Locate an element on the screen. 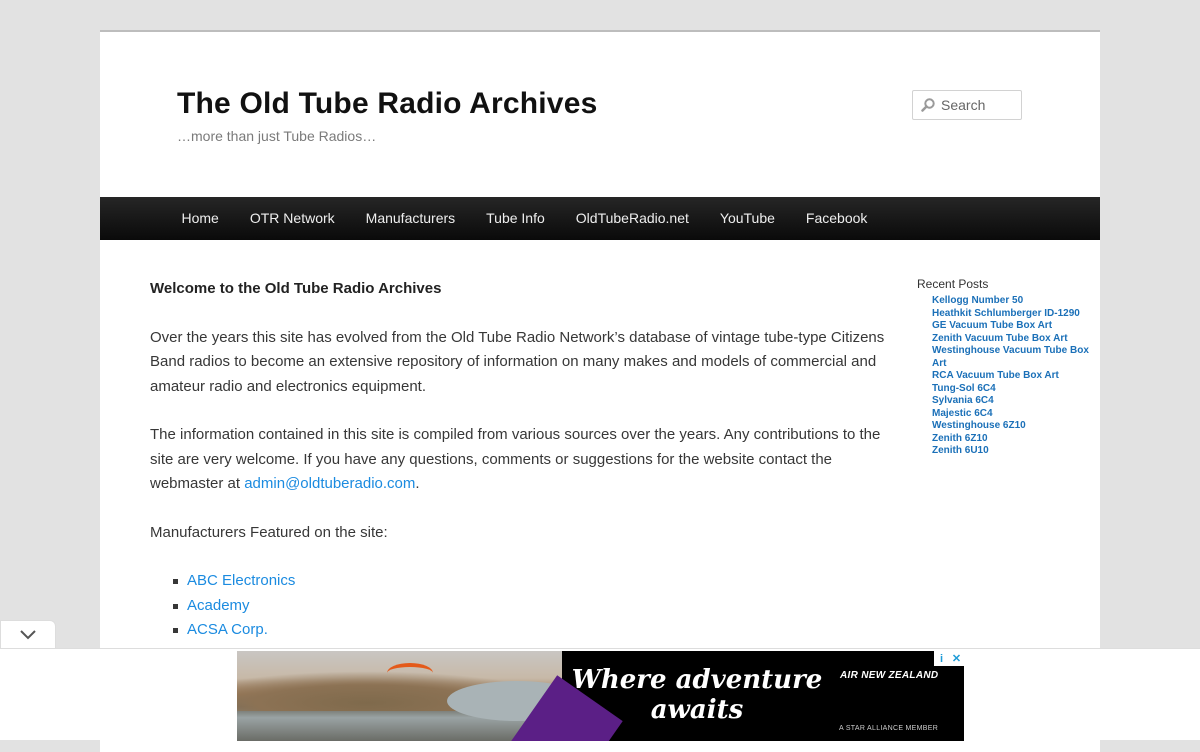  recent-post-link: RCA Vacuum Tube Box Art is located at coordinates (995, 375).